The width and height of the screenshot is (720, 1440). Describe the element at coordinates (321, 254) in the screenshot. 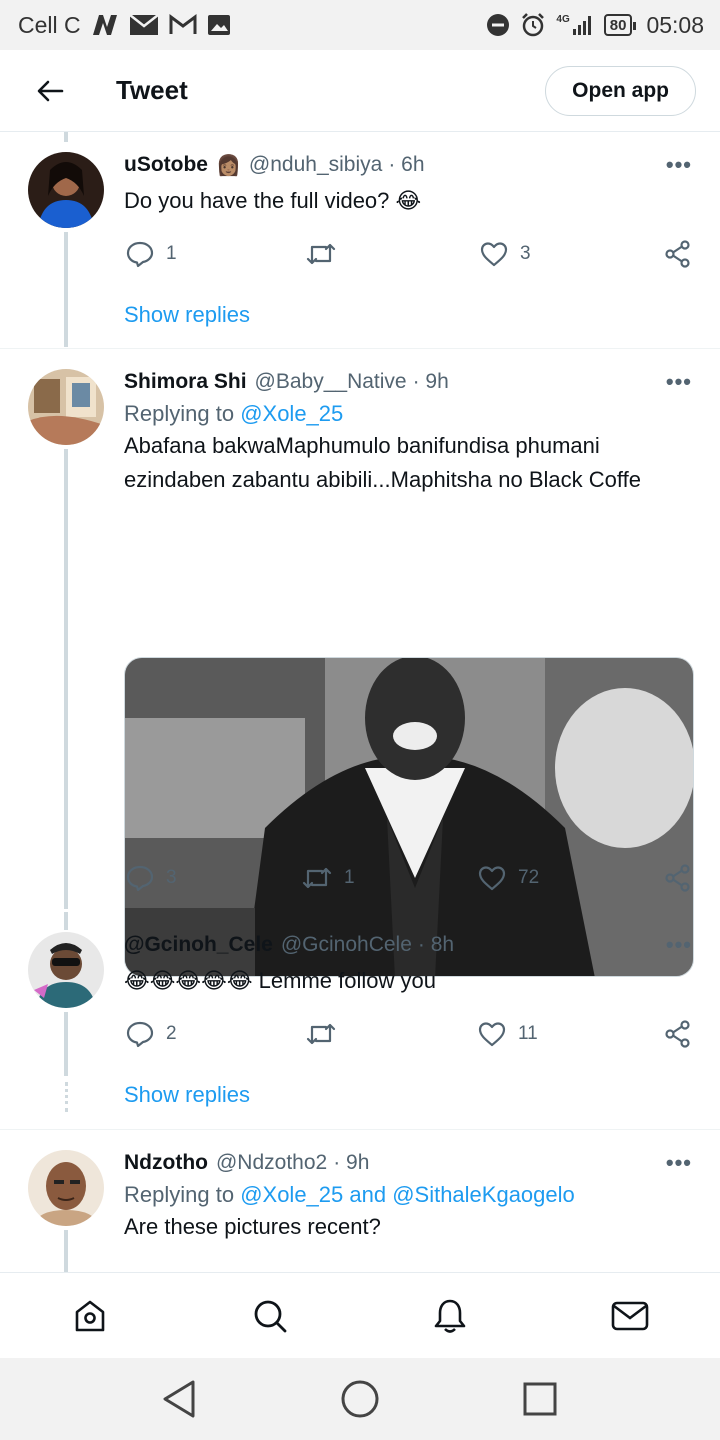

I see `retweet-icon` at that location.